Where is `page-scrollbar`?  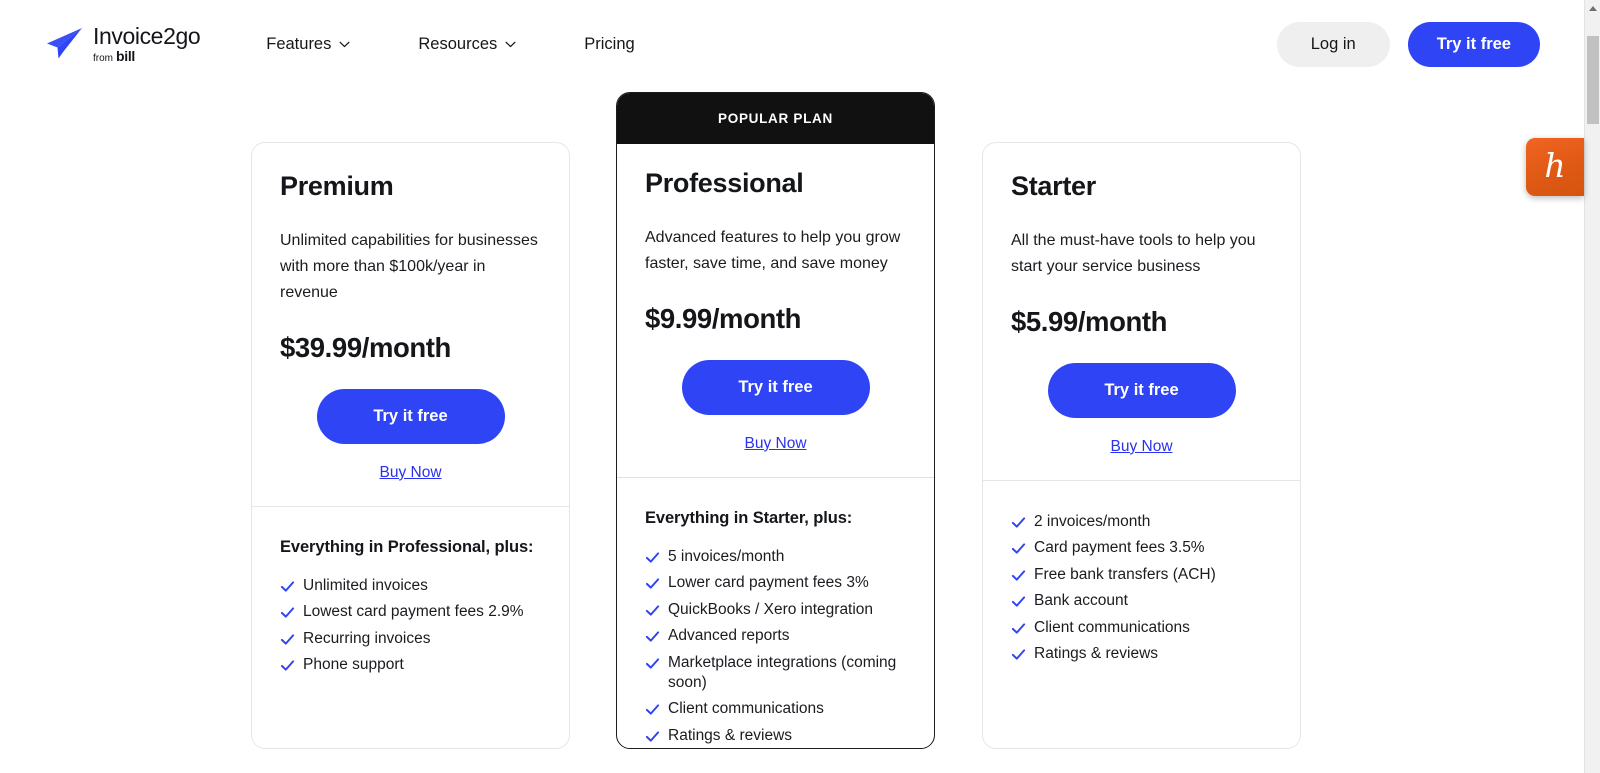
page-scrollbar is located at coordinates (1592, 386).